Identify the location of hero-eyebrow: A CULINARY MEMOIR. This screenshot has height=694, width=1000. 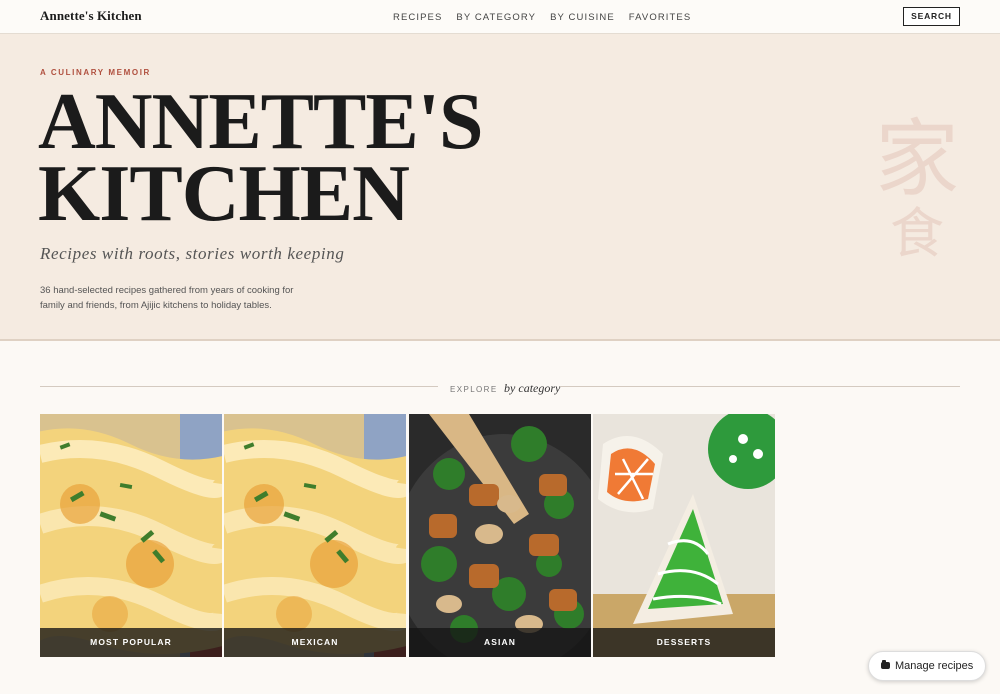
(95, 72).